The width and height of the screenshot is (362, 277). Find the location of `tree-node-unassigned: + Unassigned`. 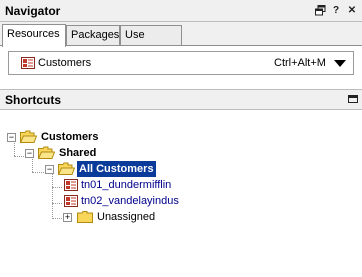

tree-node-unassigned: + Unassigned is located at coordinates (100, 217).